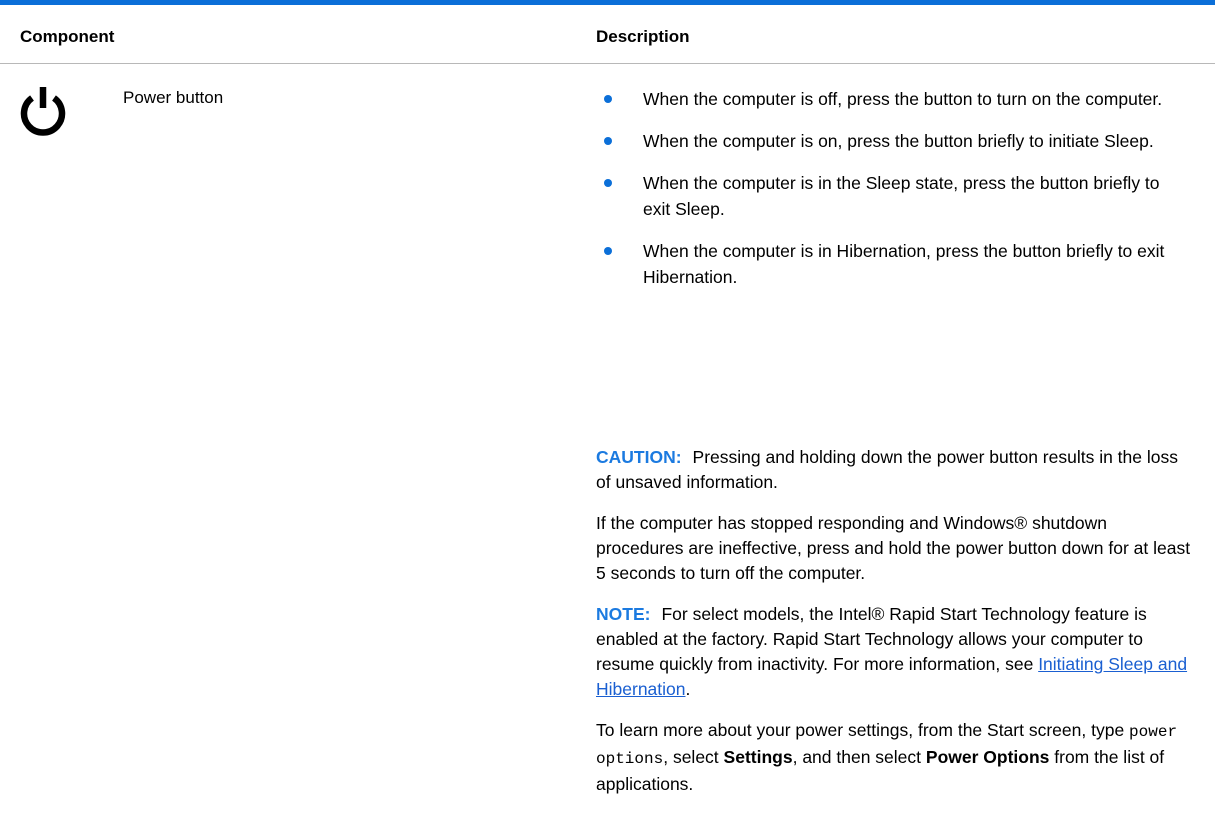  I want to click on note-label: NOTE:, so click(623, 614).